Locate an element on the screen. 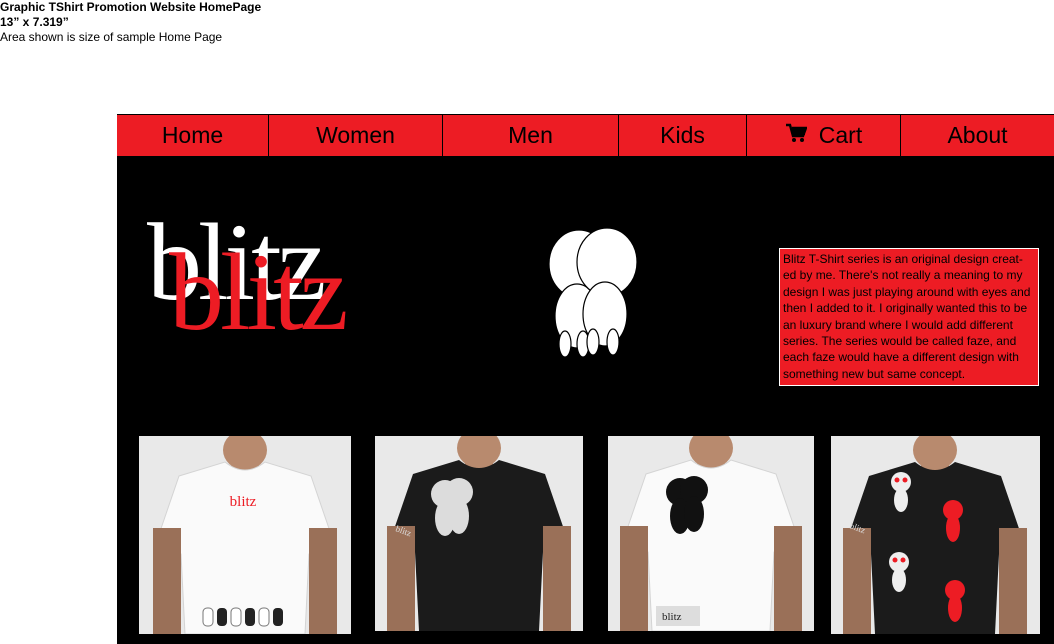 Image resolution: width=1054 pixels, height=644 pixels. nav-about-label: About is located at coordinates (977, 135).